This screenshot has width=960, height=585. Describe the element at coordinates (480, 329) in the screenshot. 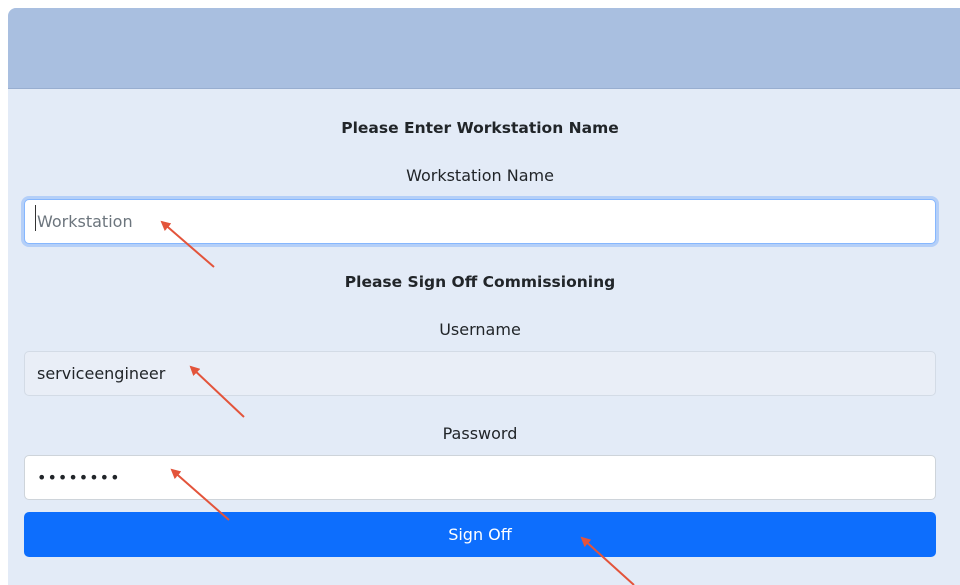

I see `username-label: Username` at that location.